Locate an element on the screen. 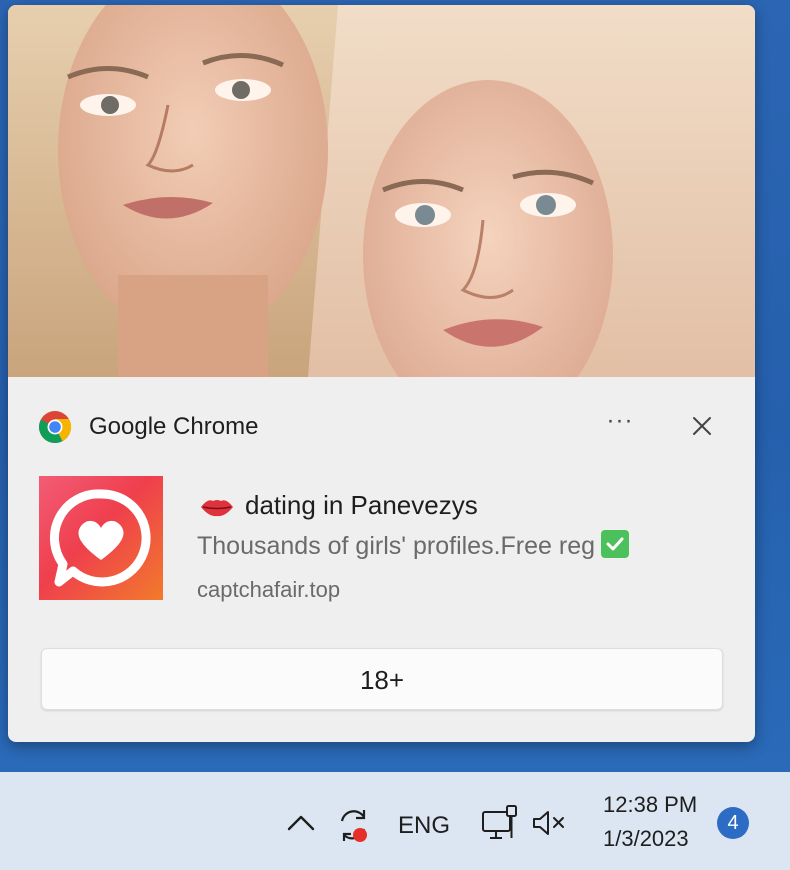  notification-body: Thousands of girls' profiles.Free reg is located at coordinates (413, 545).